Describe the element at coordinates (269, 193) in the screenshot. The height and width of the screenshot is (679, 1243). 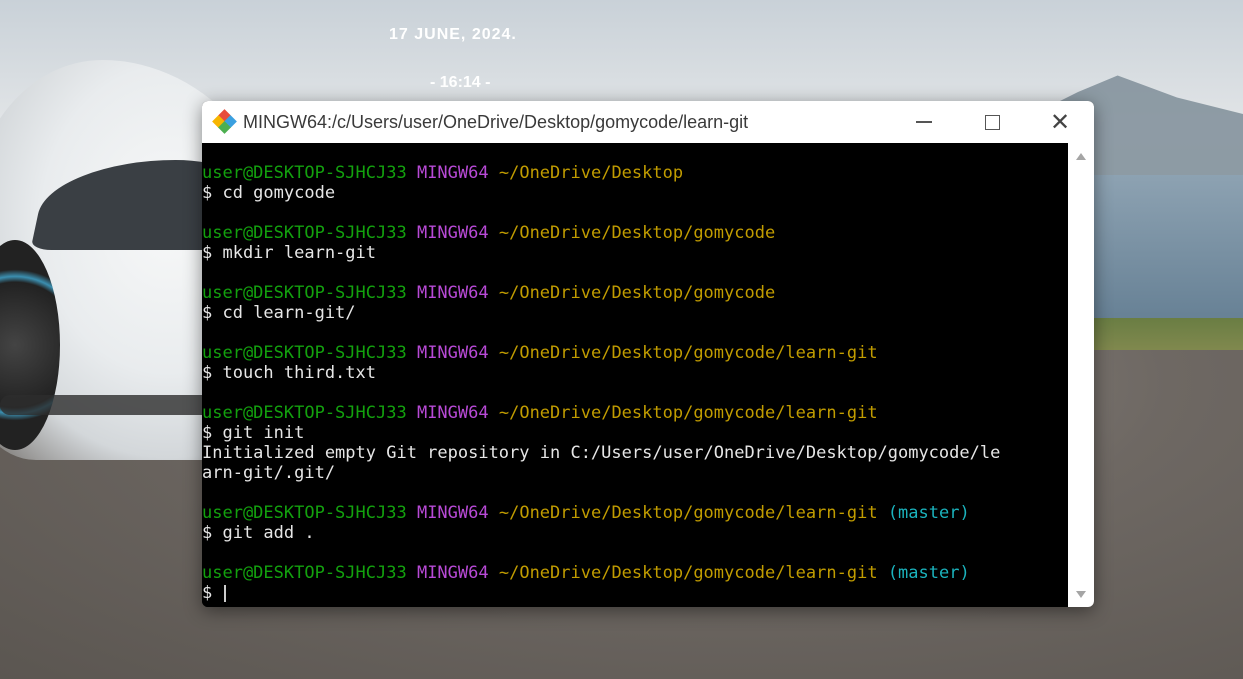
I see `command-text: $ cd gomycode` at that location.